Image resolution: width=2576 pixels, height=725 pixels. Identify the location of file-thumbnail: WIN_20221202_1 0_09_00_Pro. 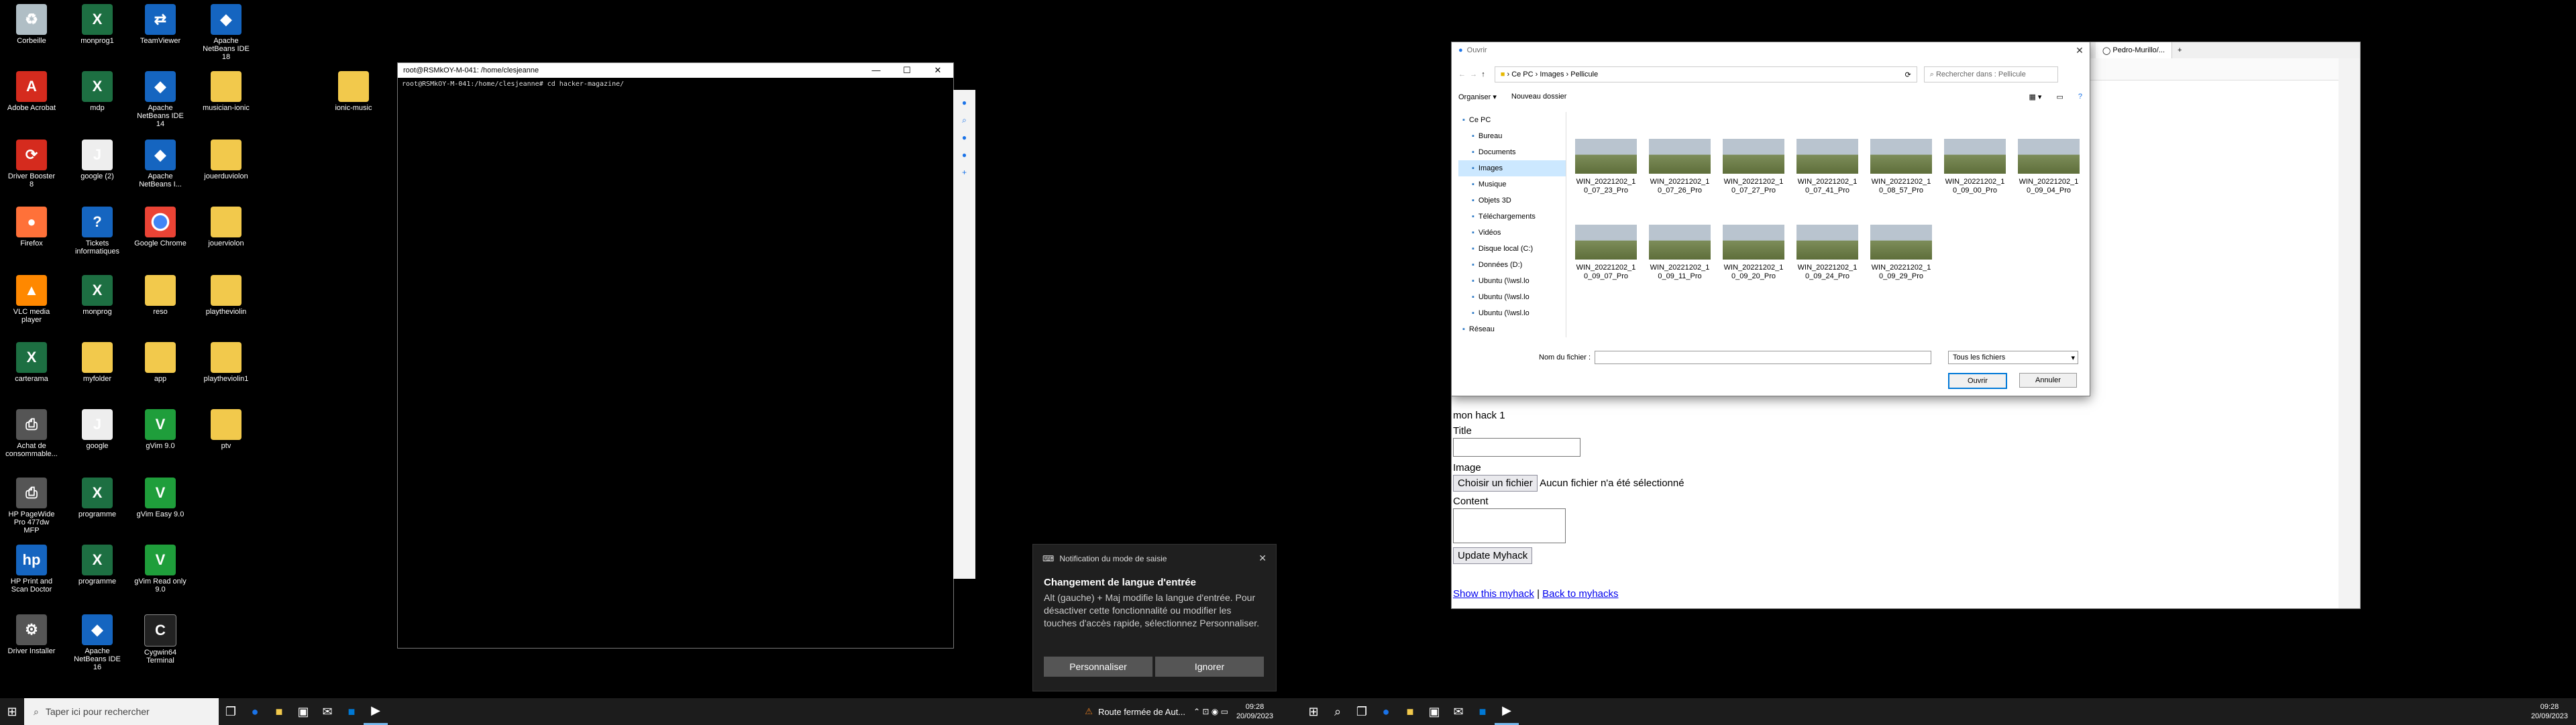
(1974, 167).